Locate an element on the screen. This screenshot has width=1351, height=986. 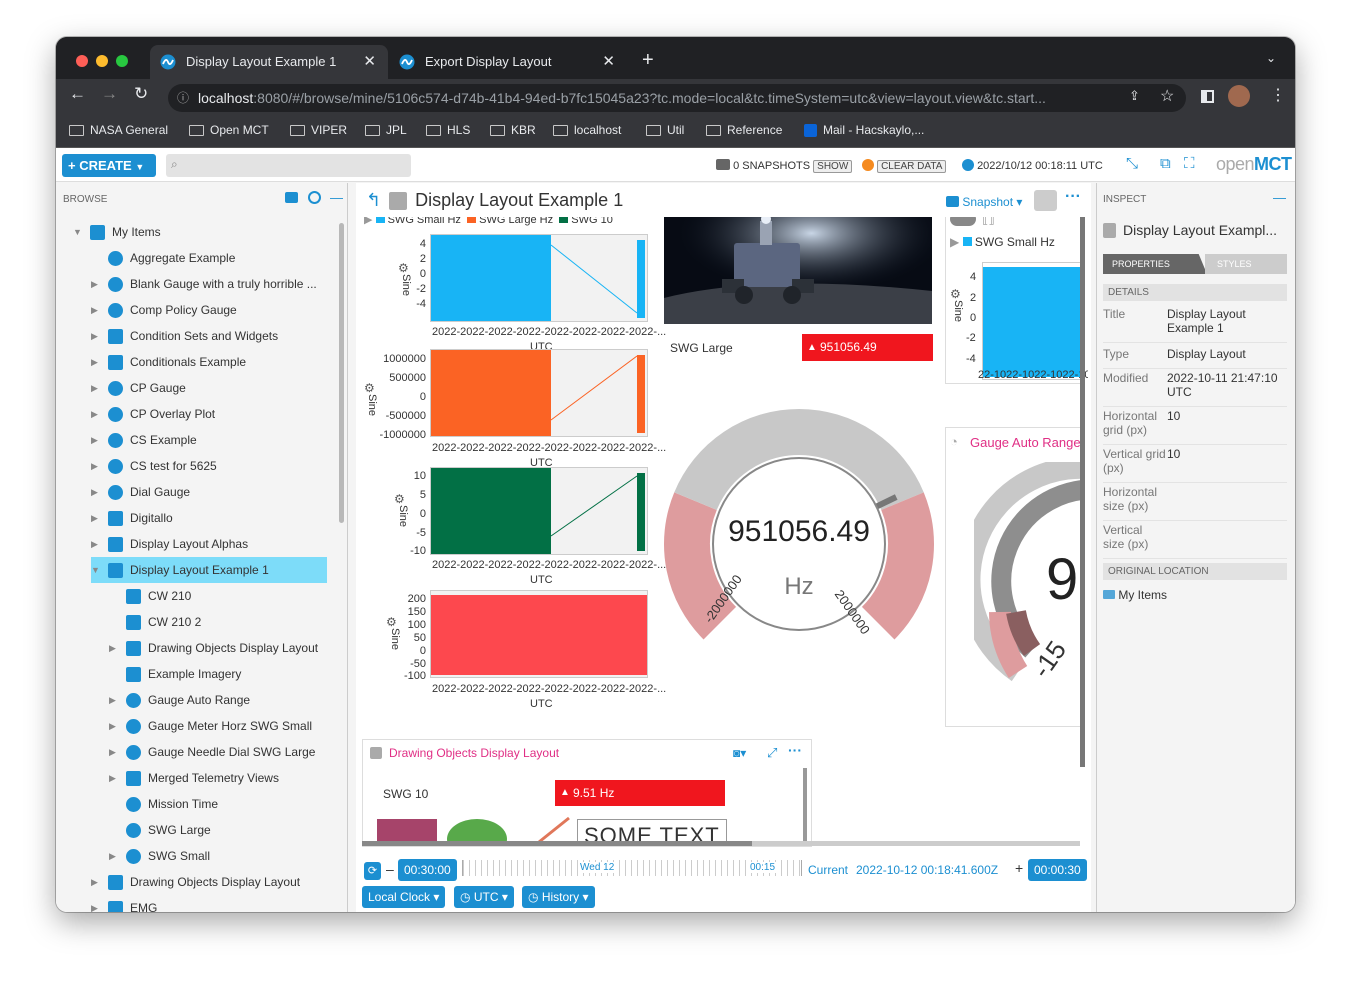
forward-icon: → is located at coordinates (109, 94).